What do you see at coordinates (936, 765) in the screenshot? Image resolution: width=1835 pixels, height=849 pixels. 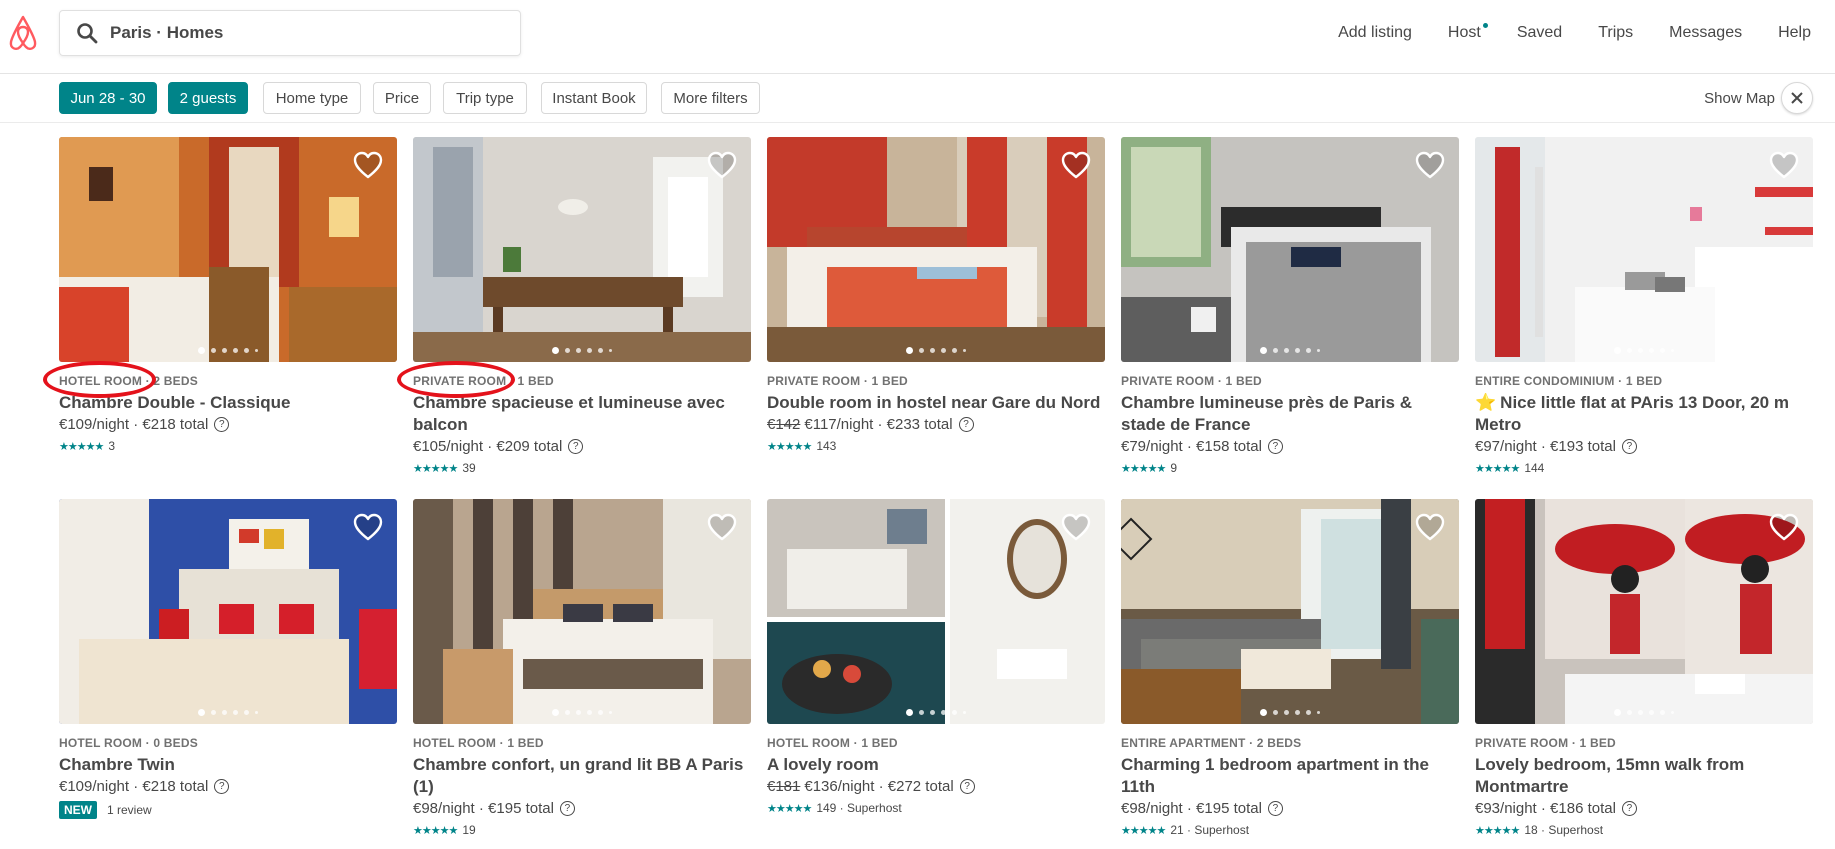 I see `listing-title: A lovely room` at bounding box center [936, 765].